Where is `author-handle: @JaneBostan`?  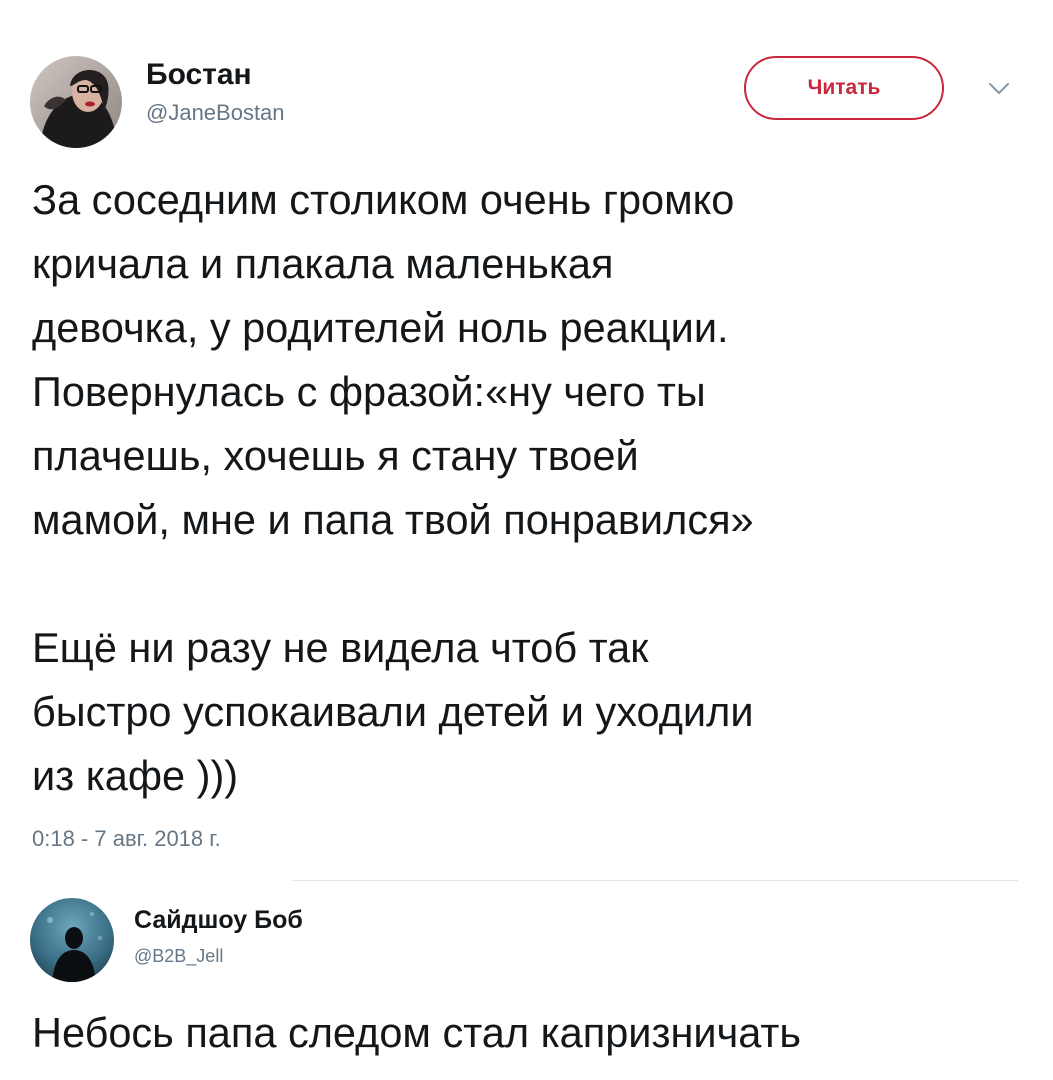
author-handle: @JaneBostan is located at coordinates (215, 113).